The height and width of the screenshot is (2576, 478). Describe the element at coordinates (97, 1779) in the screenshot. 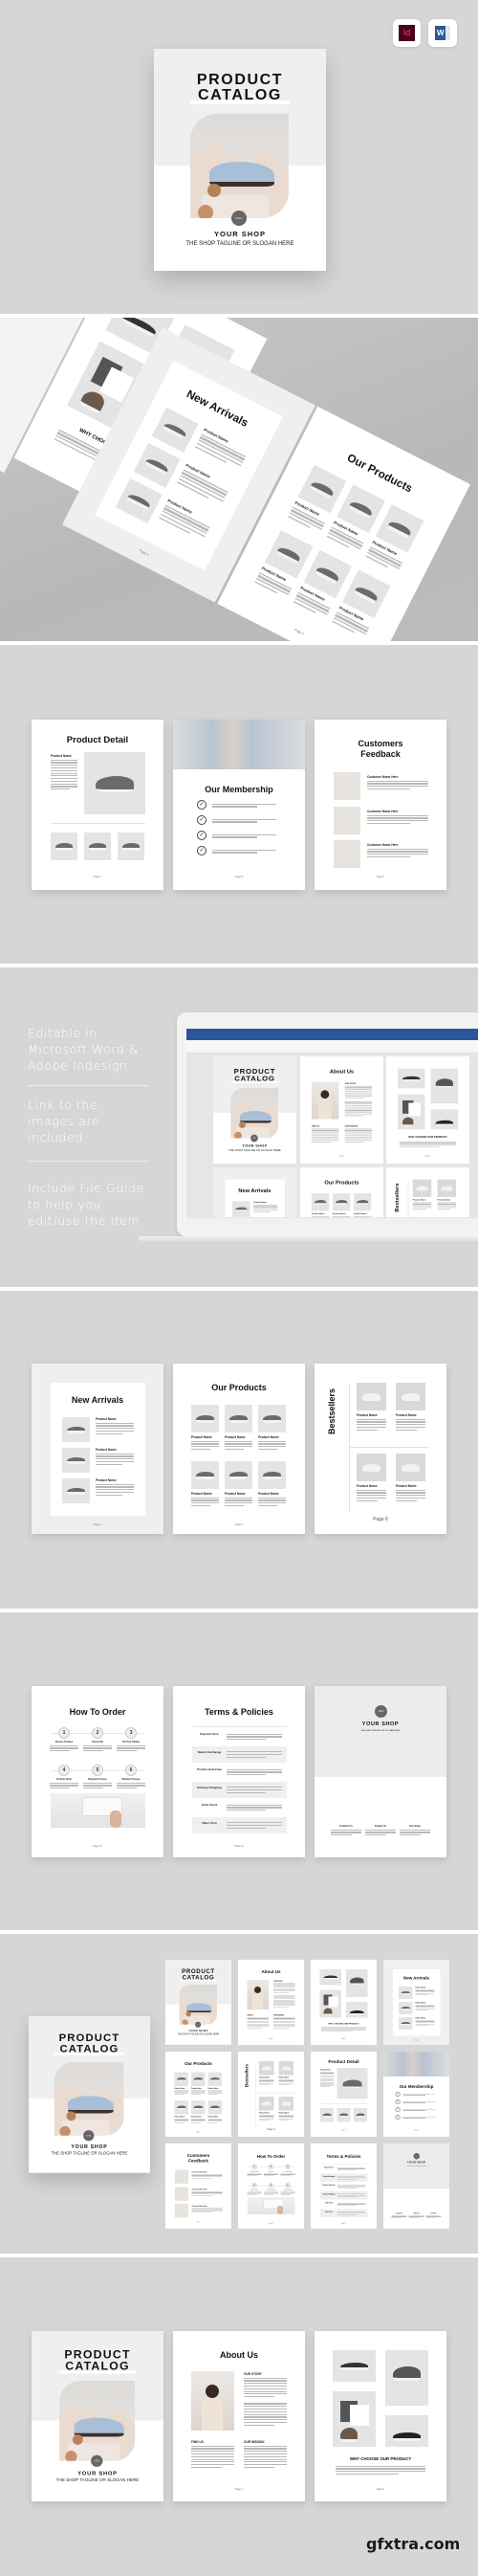

I see `step-label: Payment Process` at that location.